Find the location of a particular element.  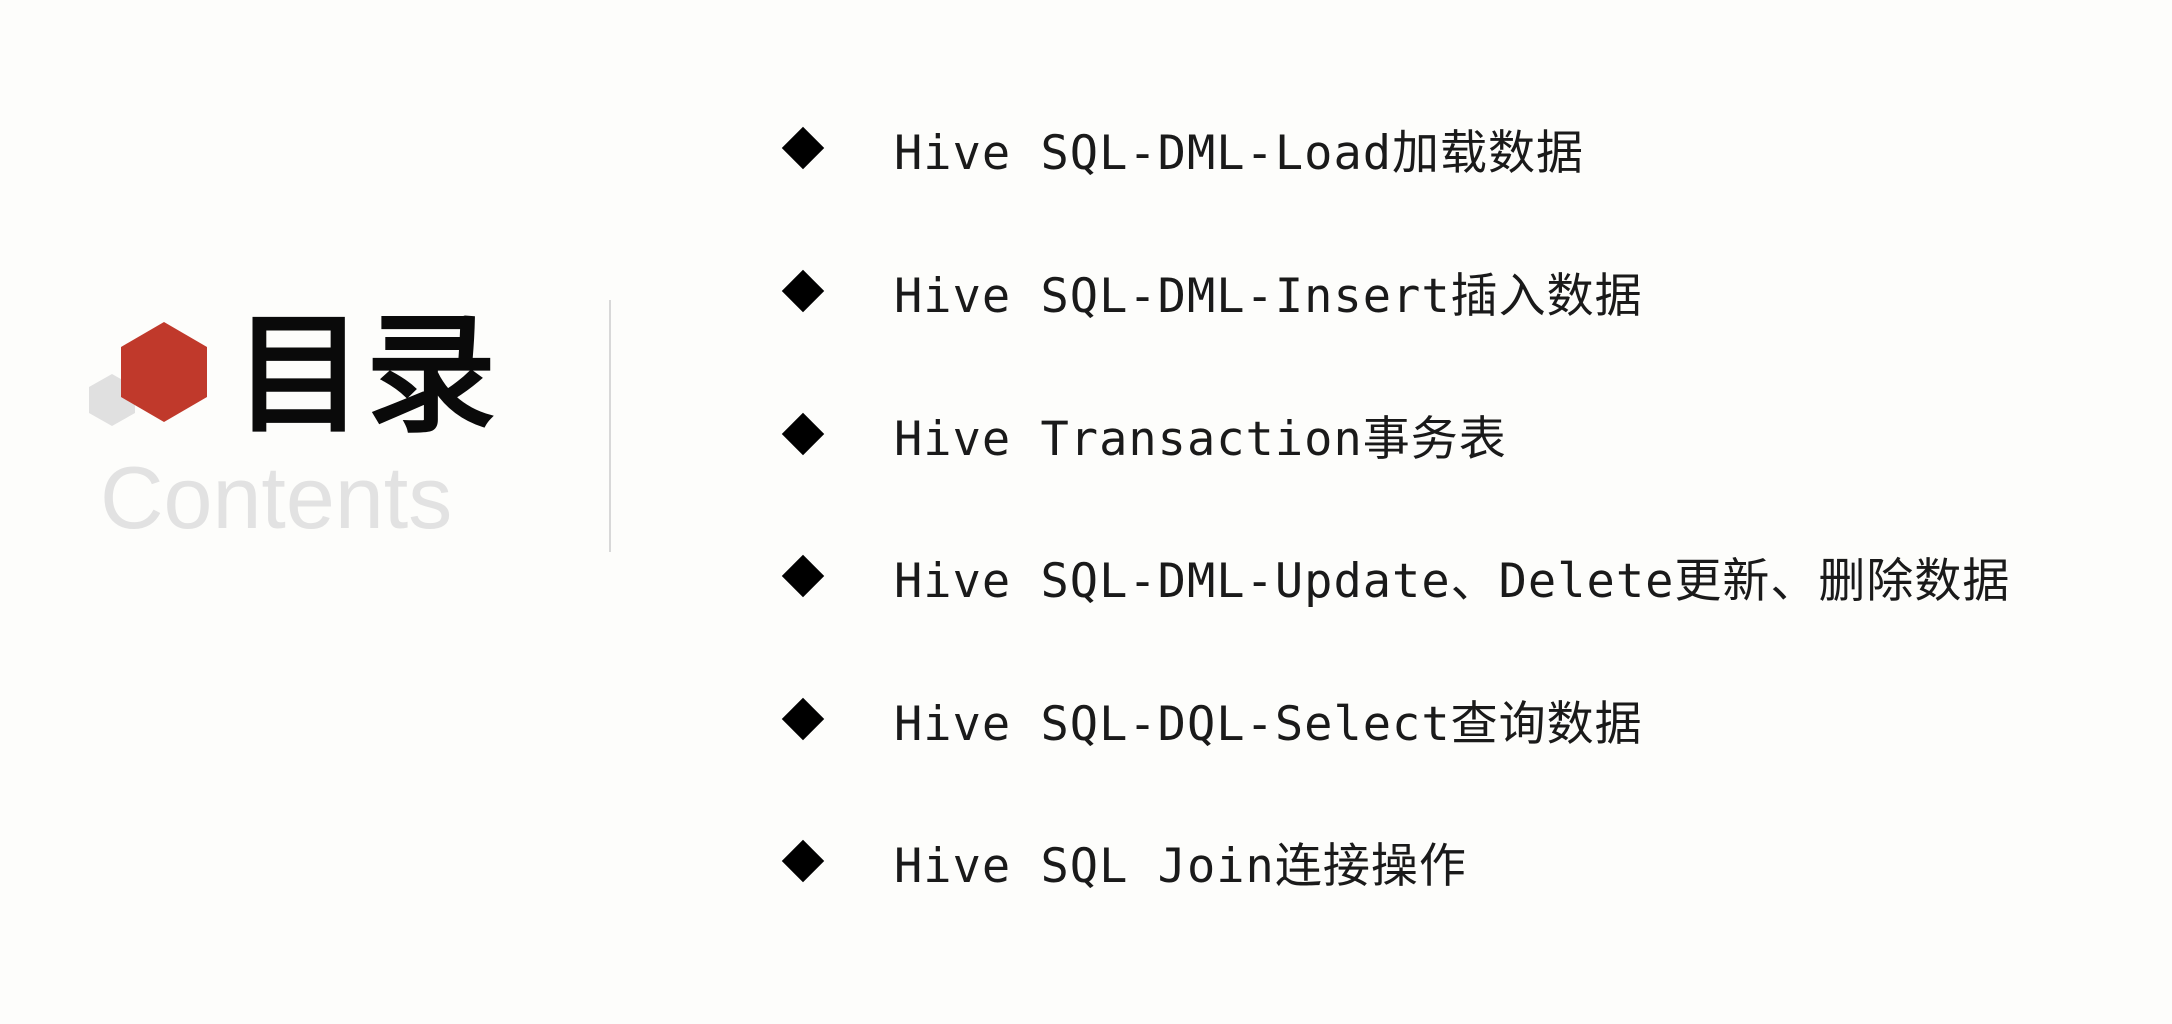

toc-item: Hive SQL-DML-Update、Delete更新、删除数据 is located at coordinates (1395, 576).